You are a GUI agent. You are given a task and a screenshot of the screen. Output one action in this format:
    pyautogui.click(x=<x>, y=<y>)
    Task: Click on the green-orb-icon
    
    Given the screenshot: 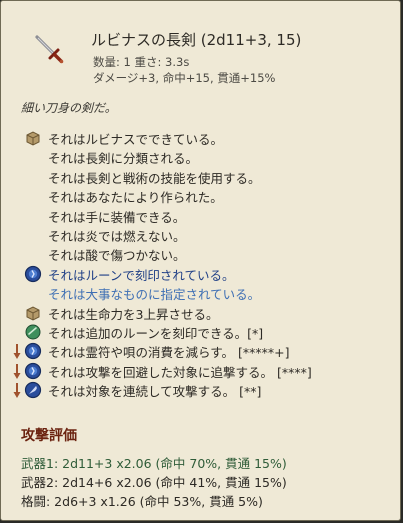 What is the action you would take?
    pyautogui.click(x=33, y=332)
    